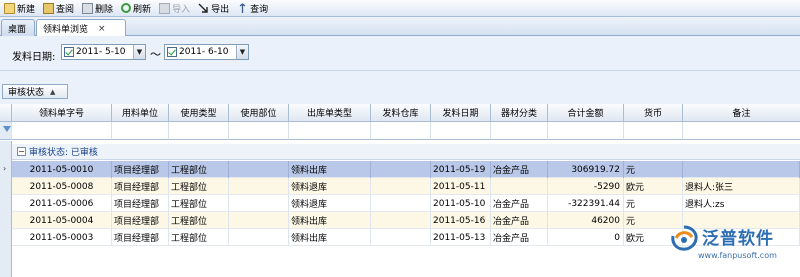 This screenshot has height=277, width=800. I want to click on filter-row-indicator, so click(6, 131).